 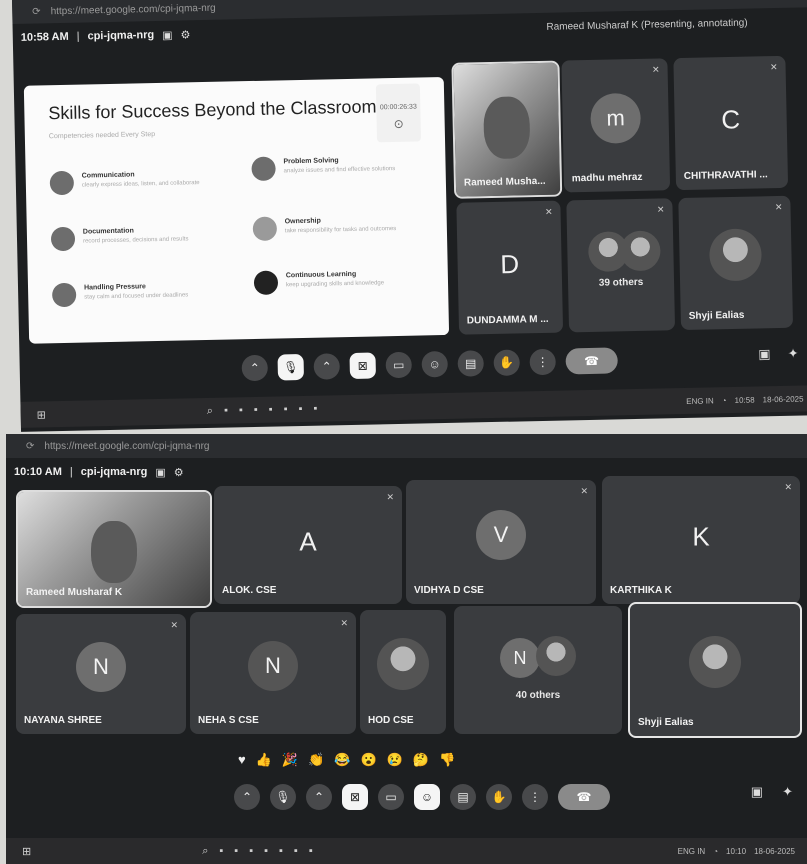 I want to click on participant-tile: Shyji Ealias, so click(x=715, y=670).